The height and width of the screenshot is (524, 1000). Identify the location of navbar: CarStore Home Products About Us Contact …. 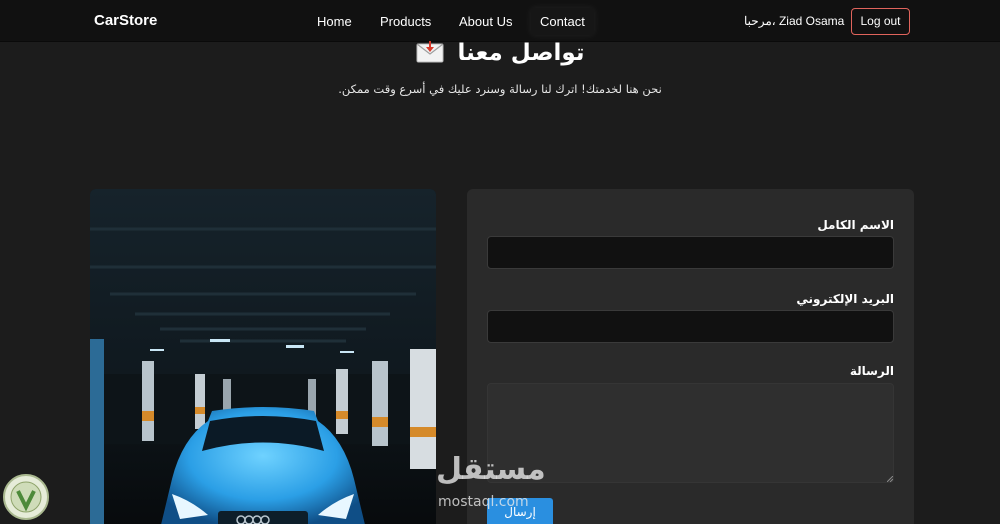
(500, 21).